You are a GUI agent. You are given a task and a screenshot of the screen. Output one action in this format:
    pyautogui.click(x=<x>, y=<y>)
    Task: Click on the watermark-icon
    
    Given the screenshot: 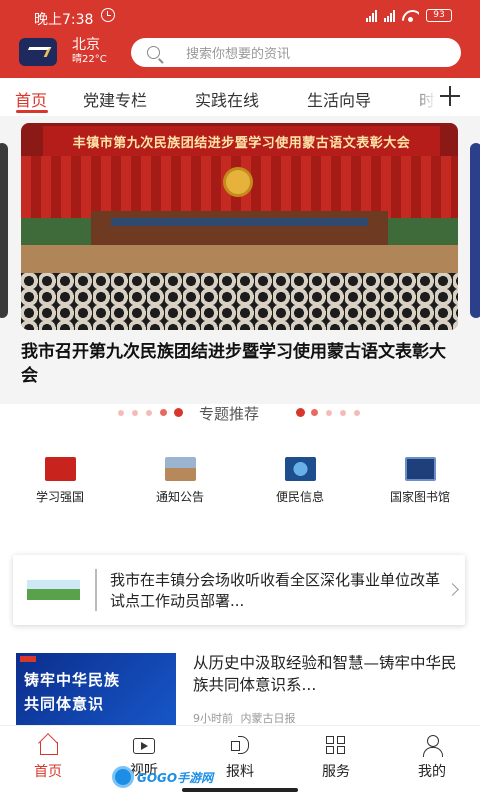 What is the action you would take?
    pyautogui.click(x=123, y=777)
    